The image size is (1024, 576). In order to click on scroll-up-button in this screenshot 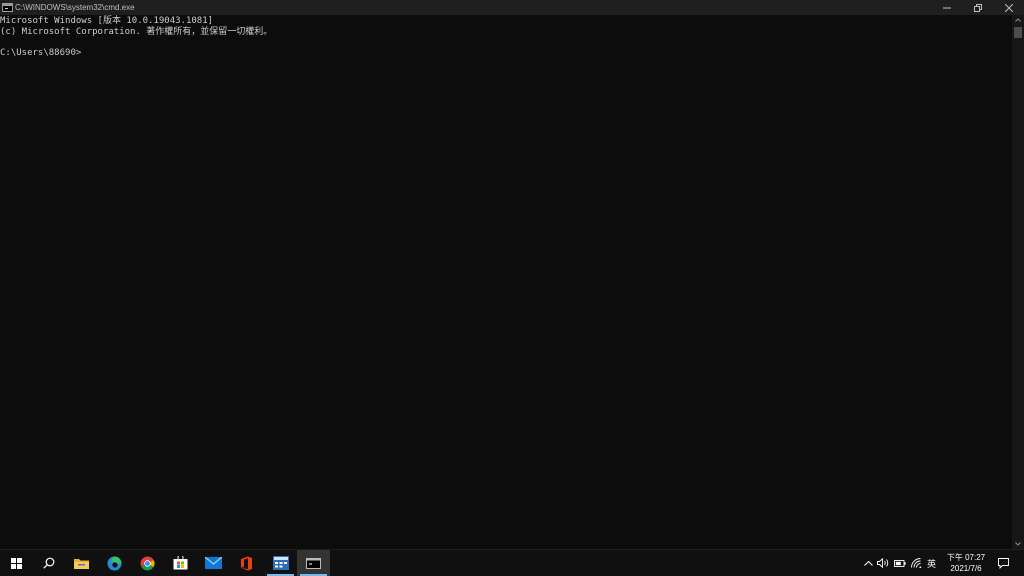, I will do `click(1018, 20)`.